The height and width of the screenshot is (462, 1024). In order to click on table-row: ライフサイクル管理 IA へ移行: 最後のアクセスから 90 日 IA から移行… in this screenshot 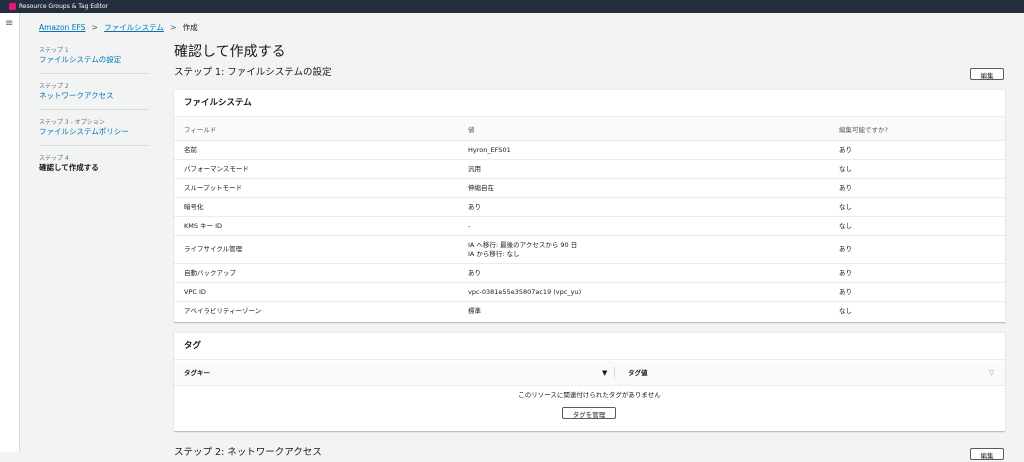, I will do `click(589, 249)`.